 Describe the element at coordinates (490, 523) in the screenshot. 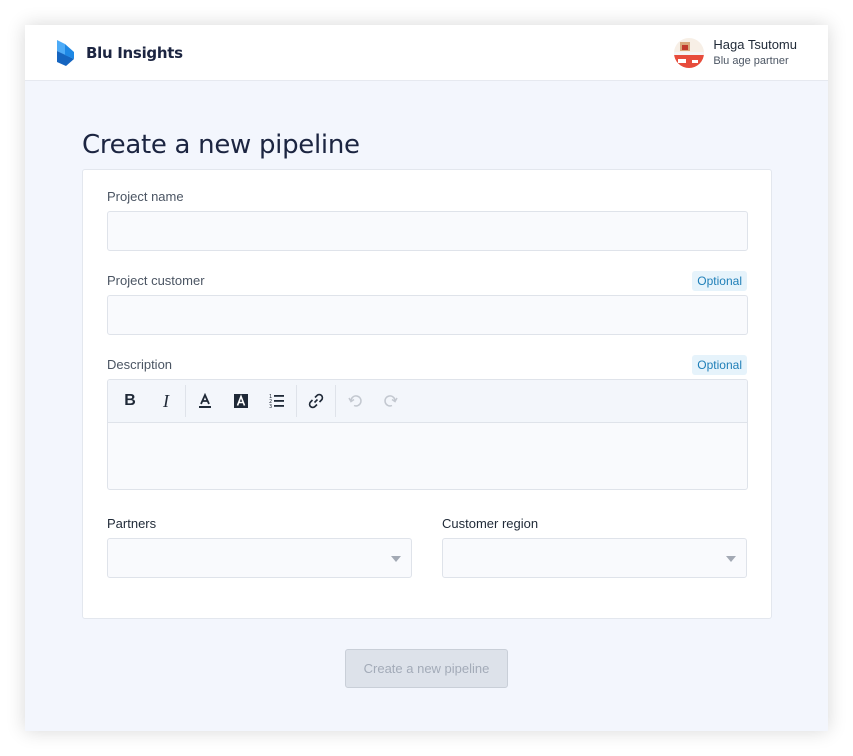

I see `customer-region-label: Customer region` at that location.